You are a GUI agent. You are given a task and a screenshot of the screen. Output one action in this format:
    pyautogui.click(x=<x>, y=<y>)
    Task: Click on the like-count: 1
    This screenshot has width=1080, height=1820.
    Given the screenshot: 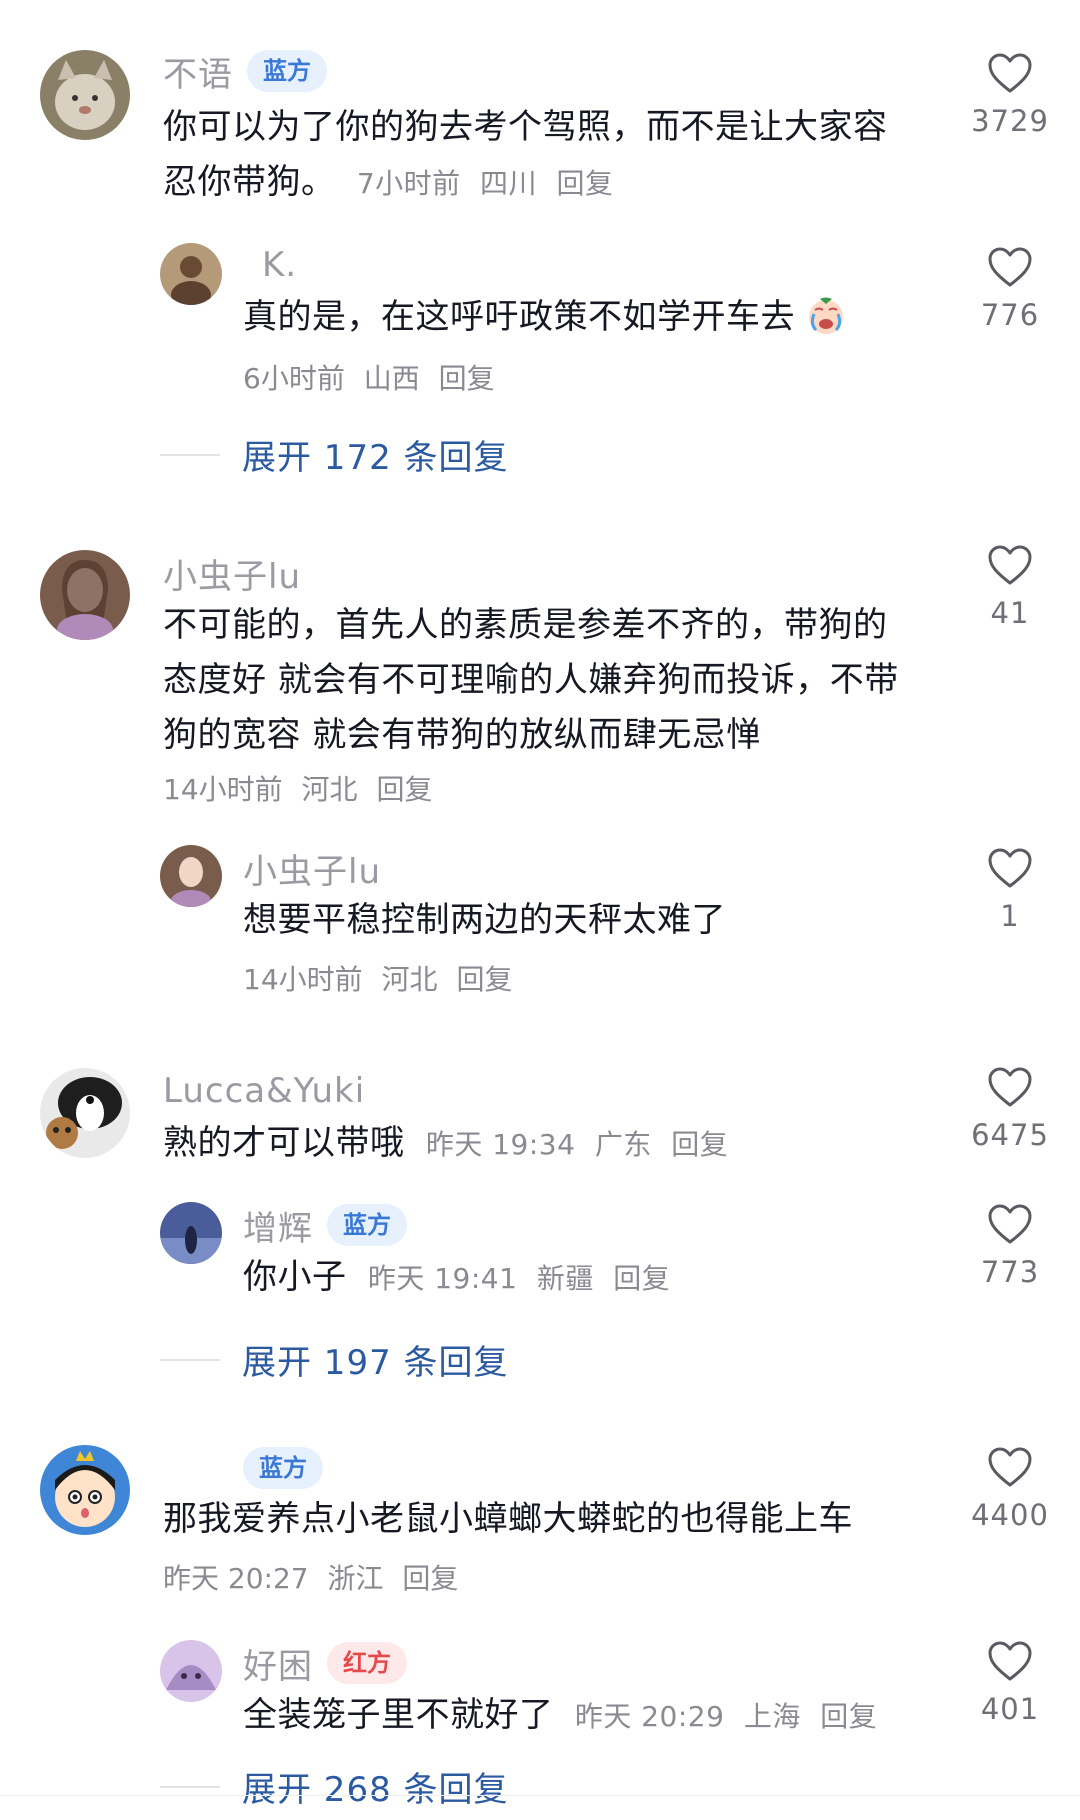 What is the action you would take?
    pyautogui.click(x=1010, y=916)
    